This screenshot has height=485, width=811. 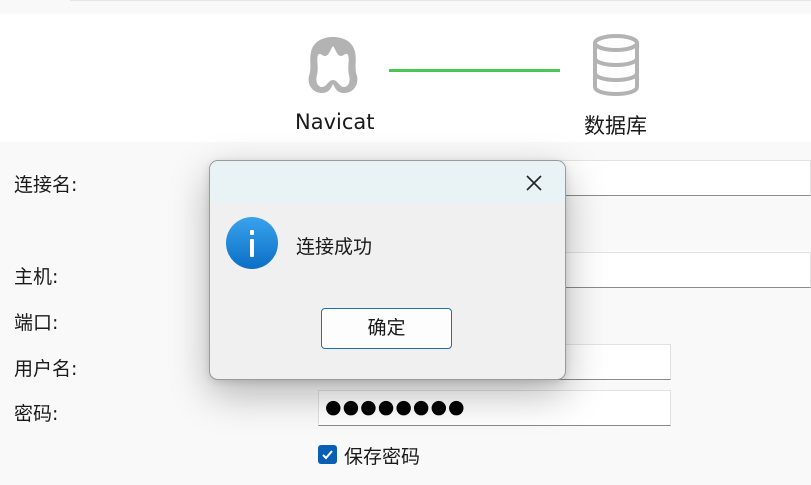 What do you see at coordinates (333, 65) in the screenshot?
I see `navicat-logo-icon` at bounding box center [333, 65].